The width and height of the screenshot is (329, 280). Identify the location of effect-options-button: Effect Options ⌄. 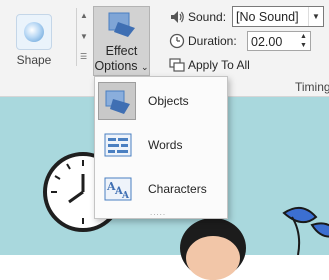
(121, 41).